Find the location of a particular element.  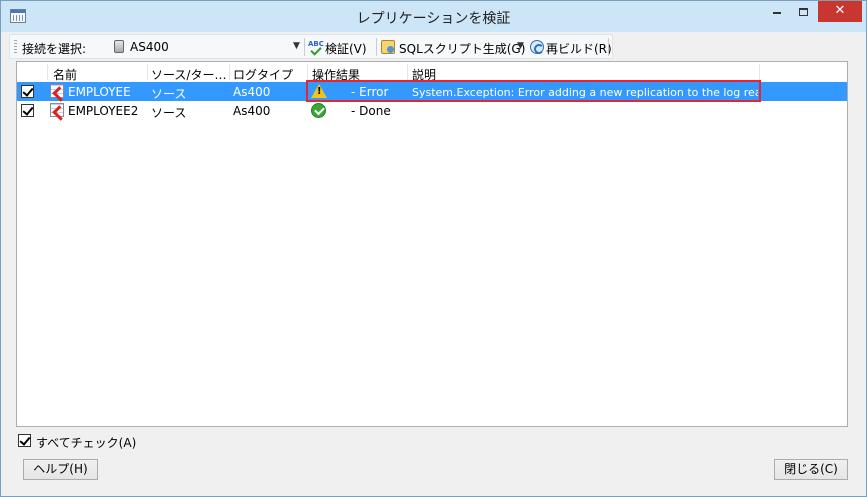

grid-header: 名前 ソース/ター… ログタイプ 操作結果 説明 is located at coordinates (432, 72).